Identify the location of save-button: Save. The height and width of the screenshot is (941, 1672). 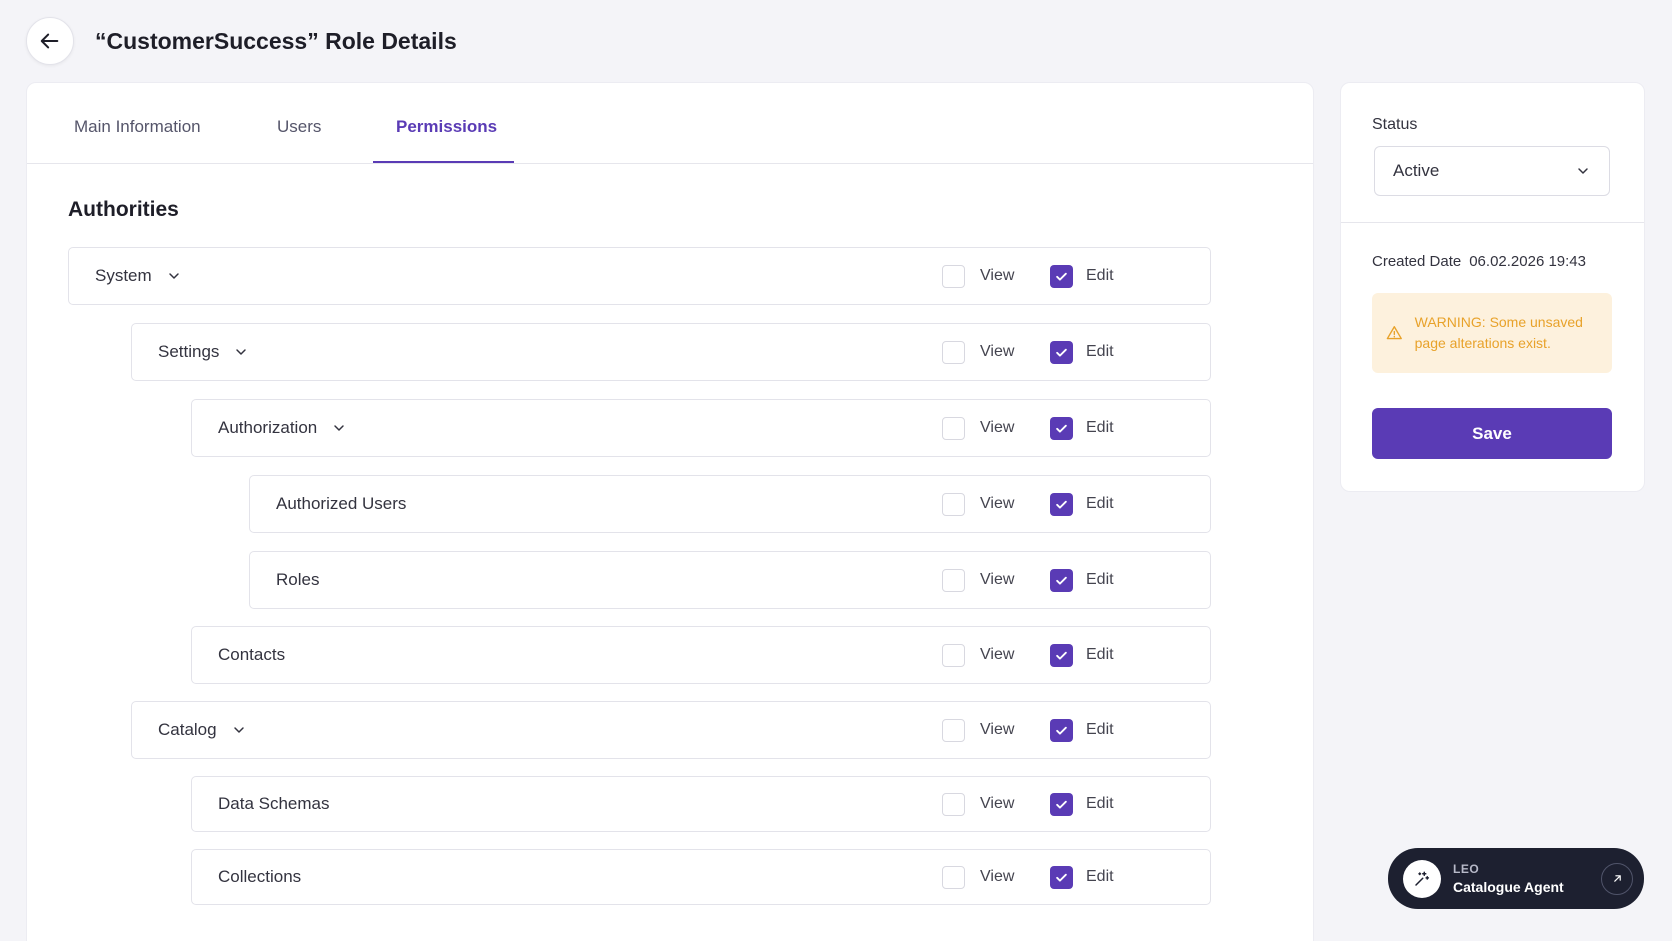
(1492, 433).